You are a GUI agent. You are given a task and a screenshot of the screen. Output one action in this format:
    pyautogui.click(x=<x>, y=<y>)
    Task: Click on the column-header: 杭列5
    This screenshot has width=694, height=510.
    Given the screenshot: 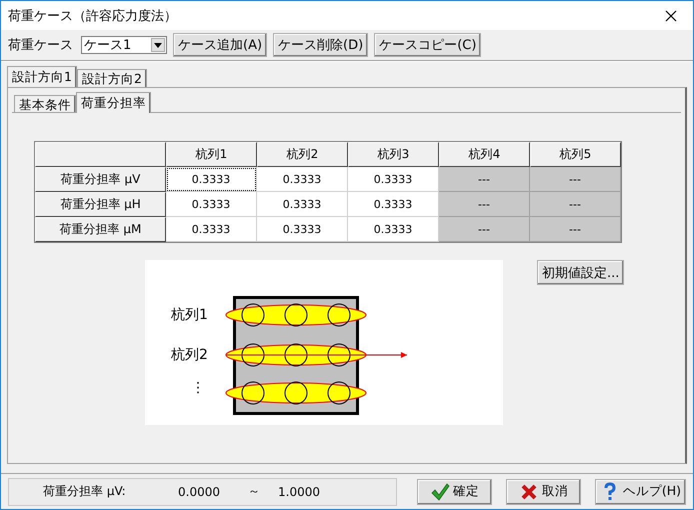 What is the action you would take?
    pyautogui.click(x=575, y=154)
    